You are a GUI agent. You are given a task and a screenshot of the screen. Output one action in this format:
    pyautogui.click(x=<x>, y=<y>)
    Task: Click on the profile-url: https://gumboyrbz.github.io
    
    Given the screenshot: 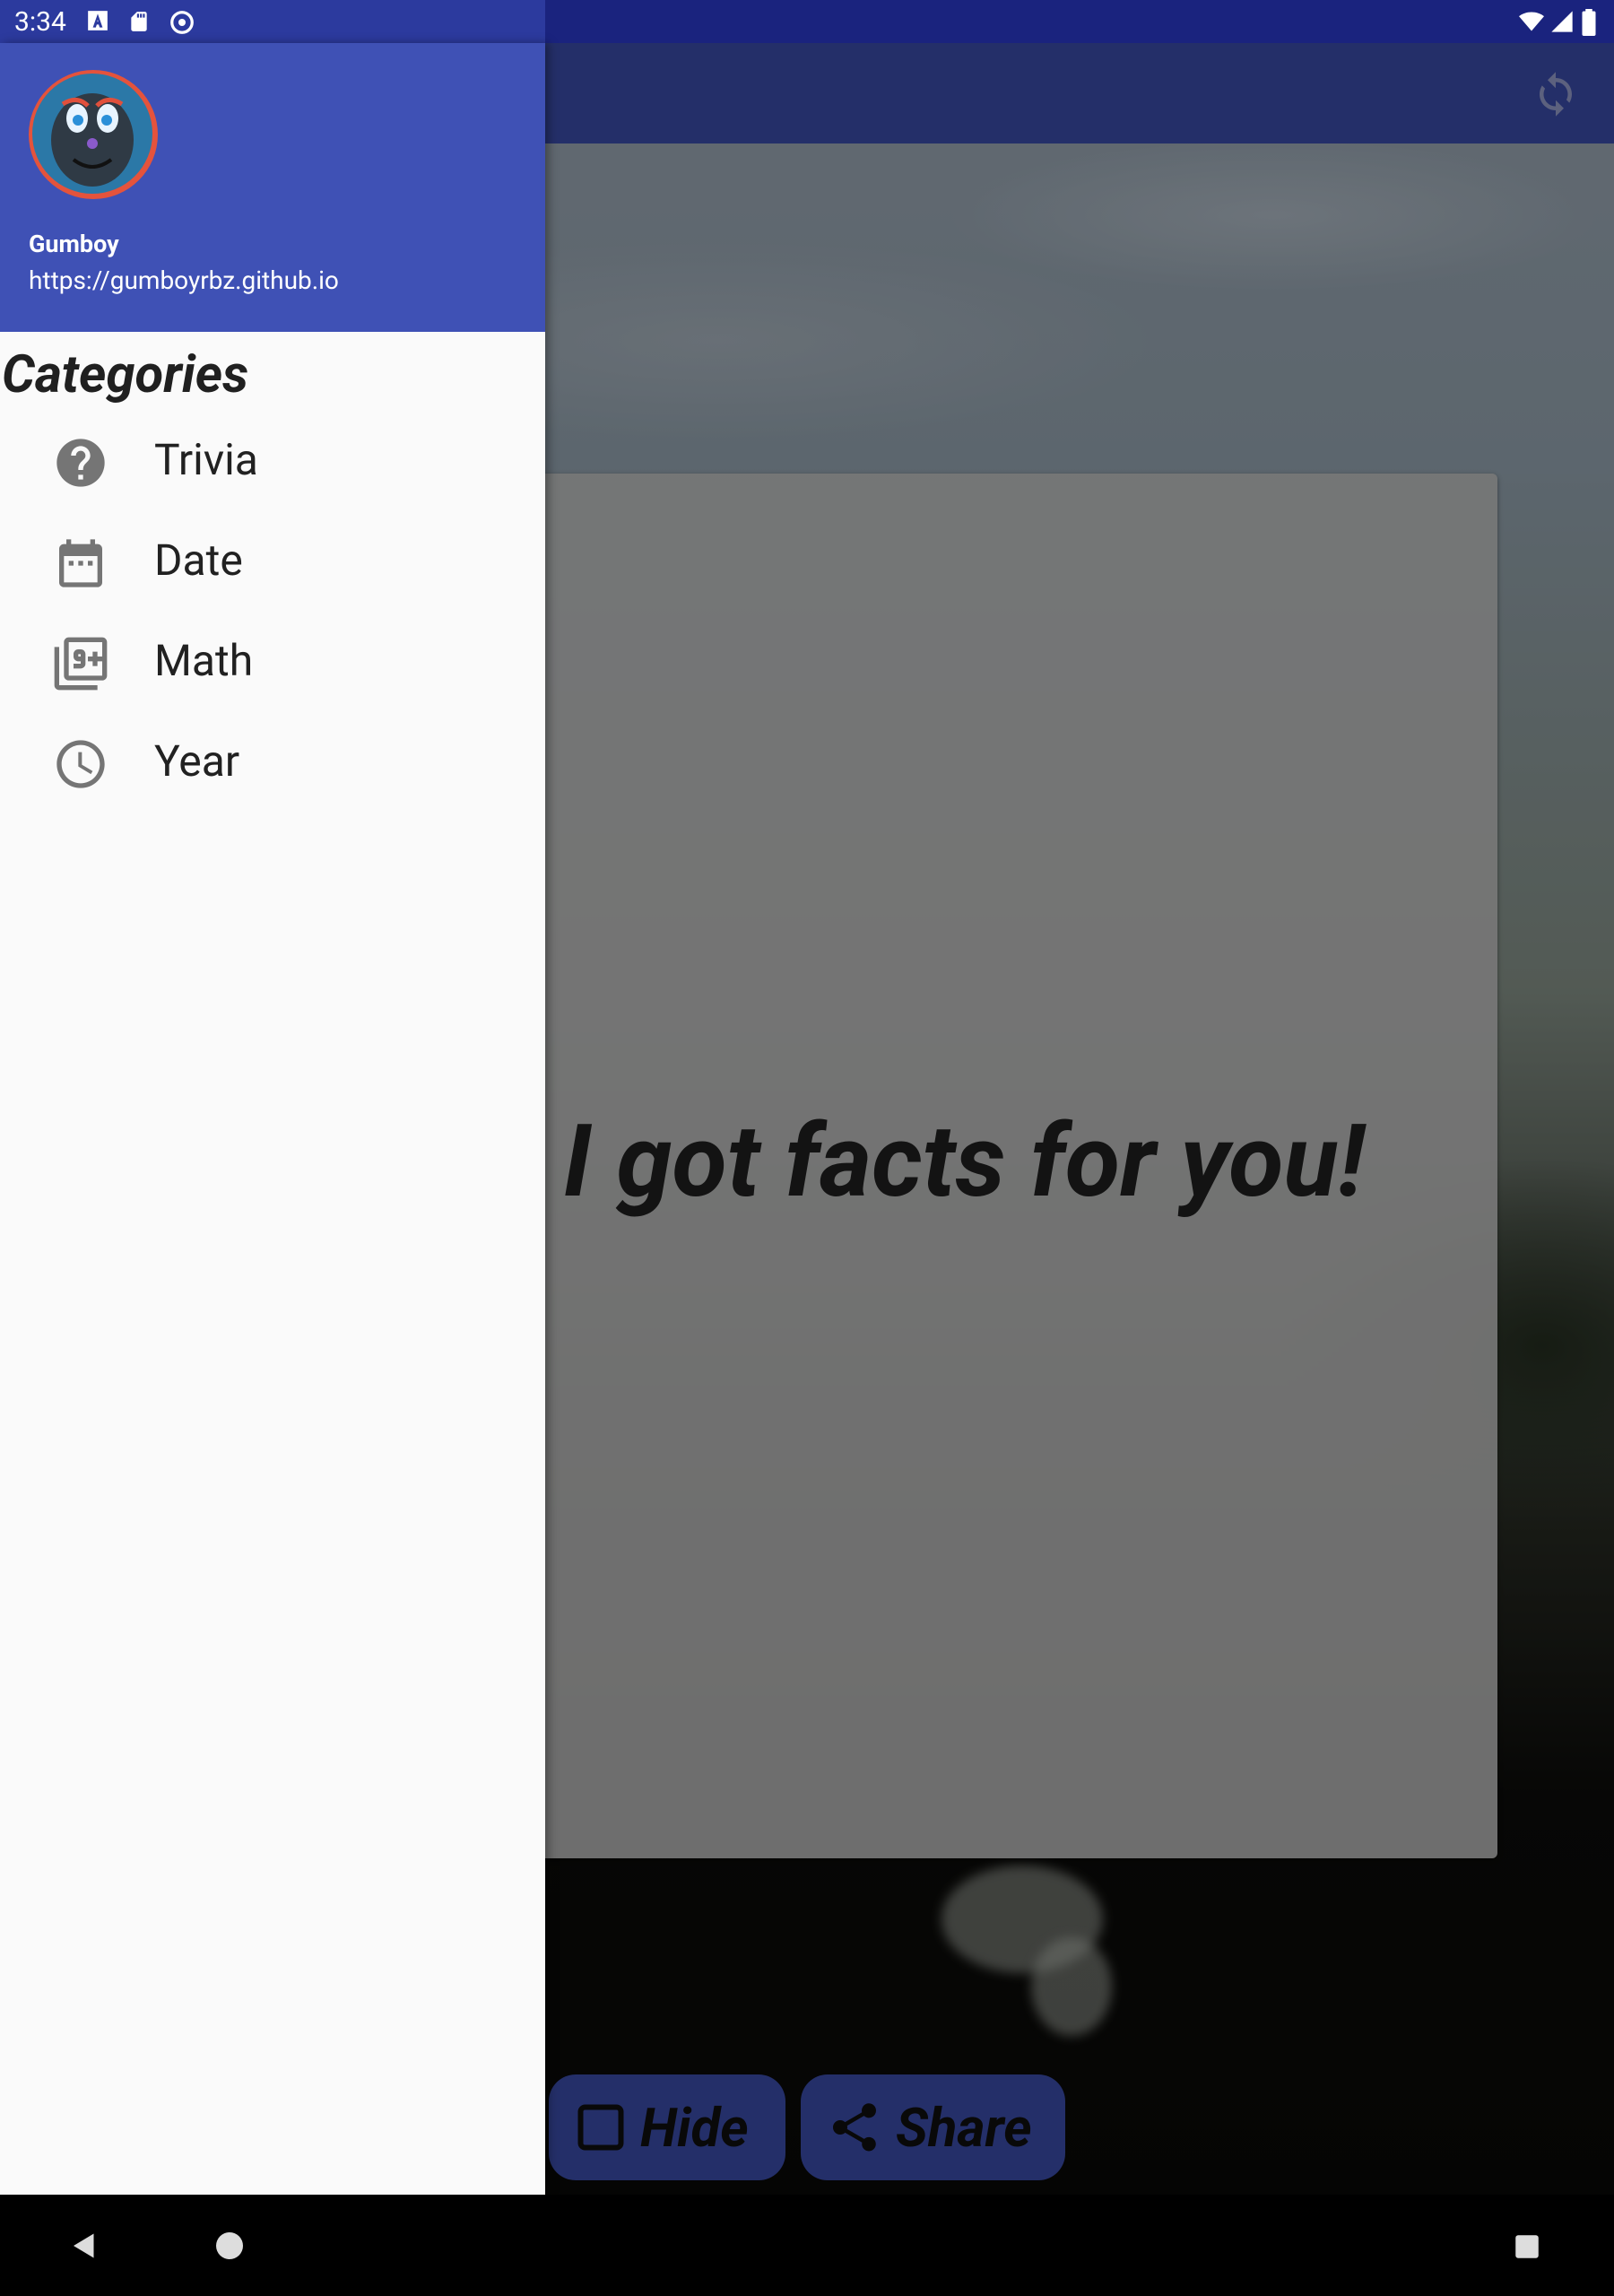 What is the action you would take?
    pyautogui.click(x=184, y=280)
    